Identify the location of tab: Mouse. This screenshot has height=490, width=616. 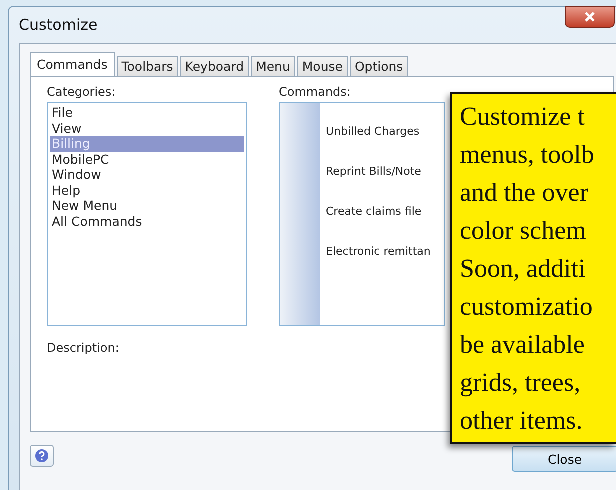
(322, 66).